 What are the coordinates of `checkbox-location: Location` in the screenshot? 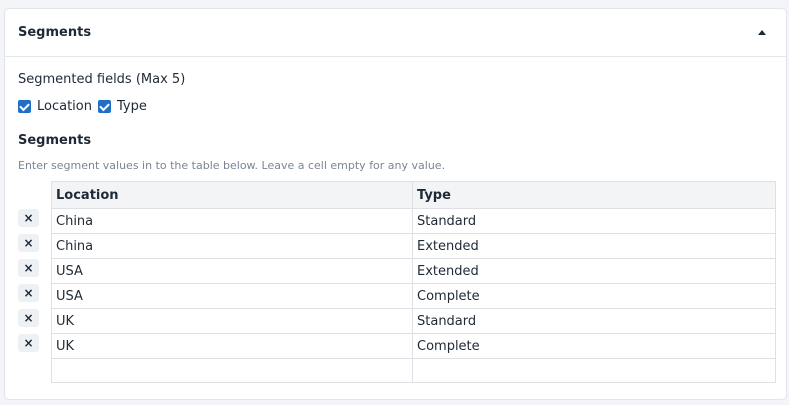 It's located at (55, 106).